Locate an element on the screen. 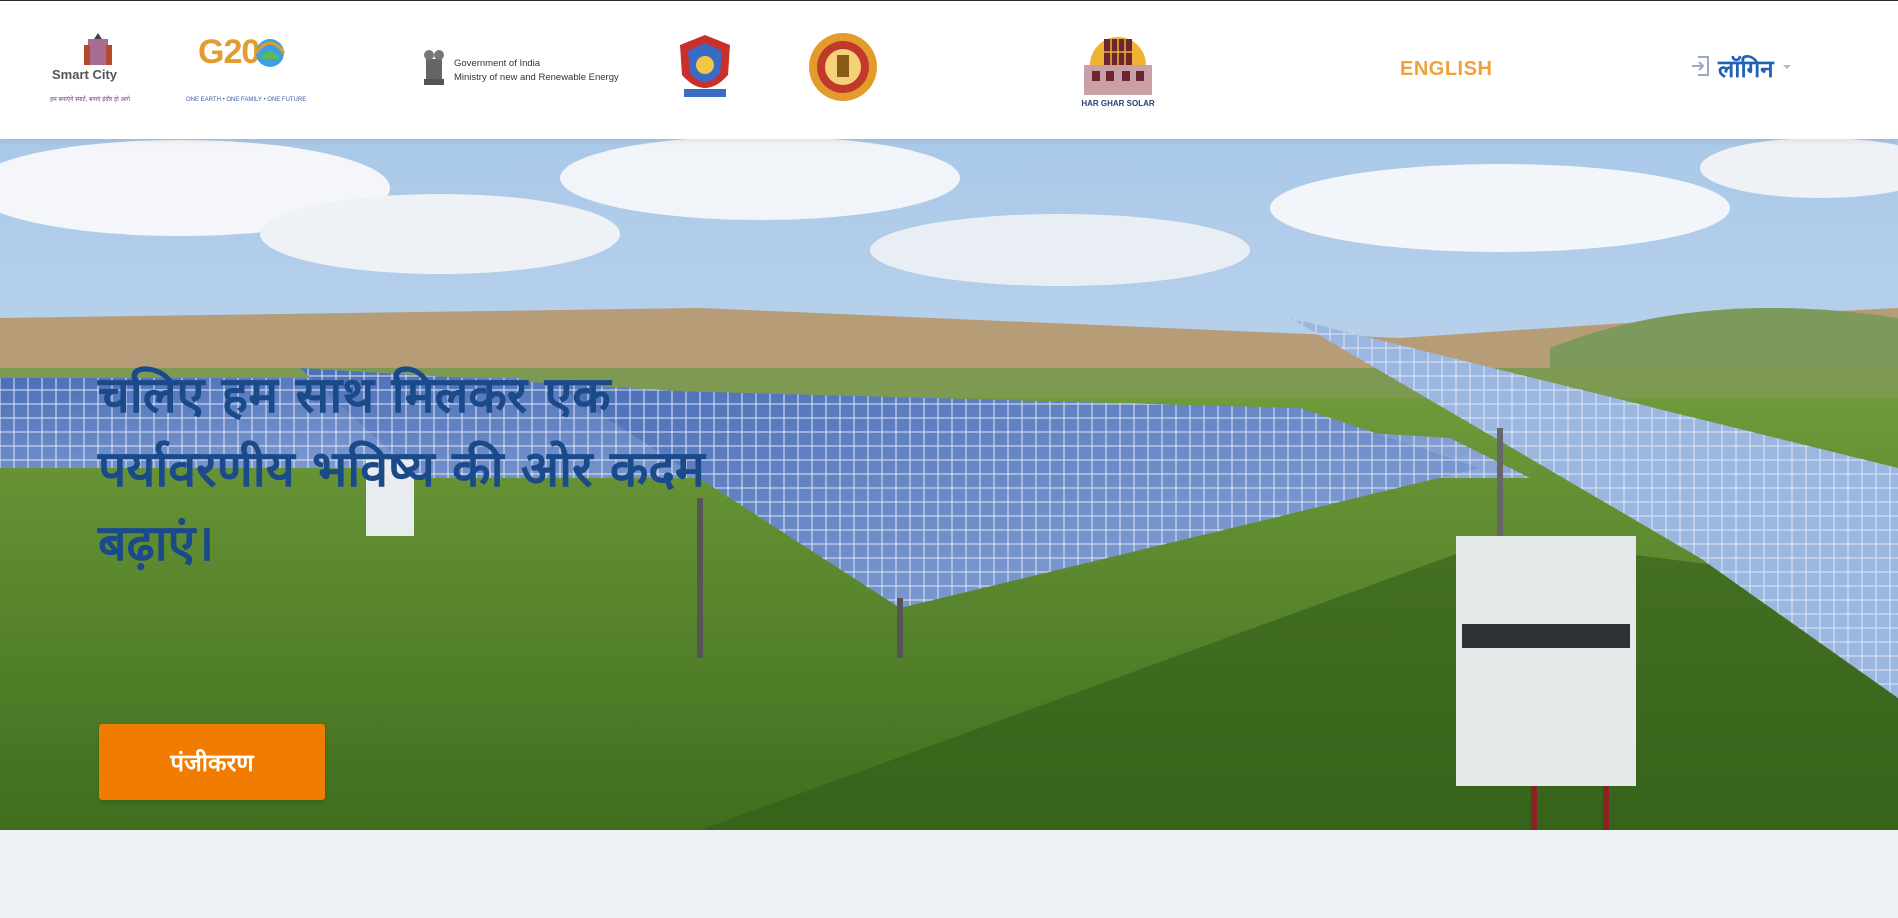 This screenshot has height=918, width=1898. solar-house-icon is located at coordinates (1118, 66).